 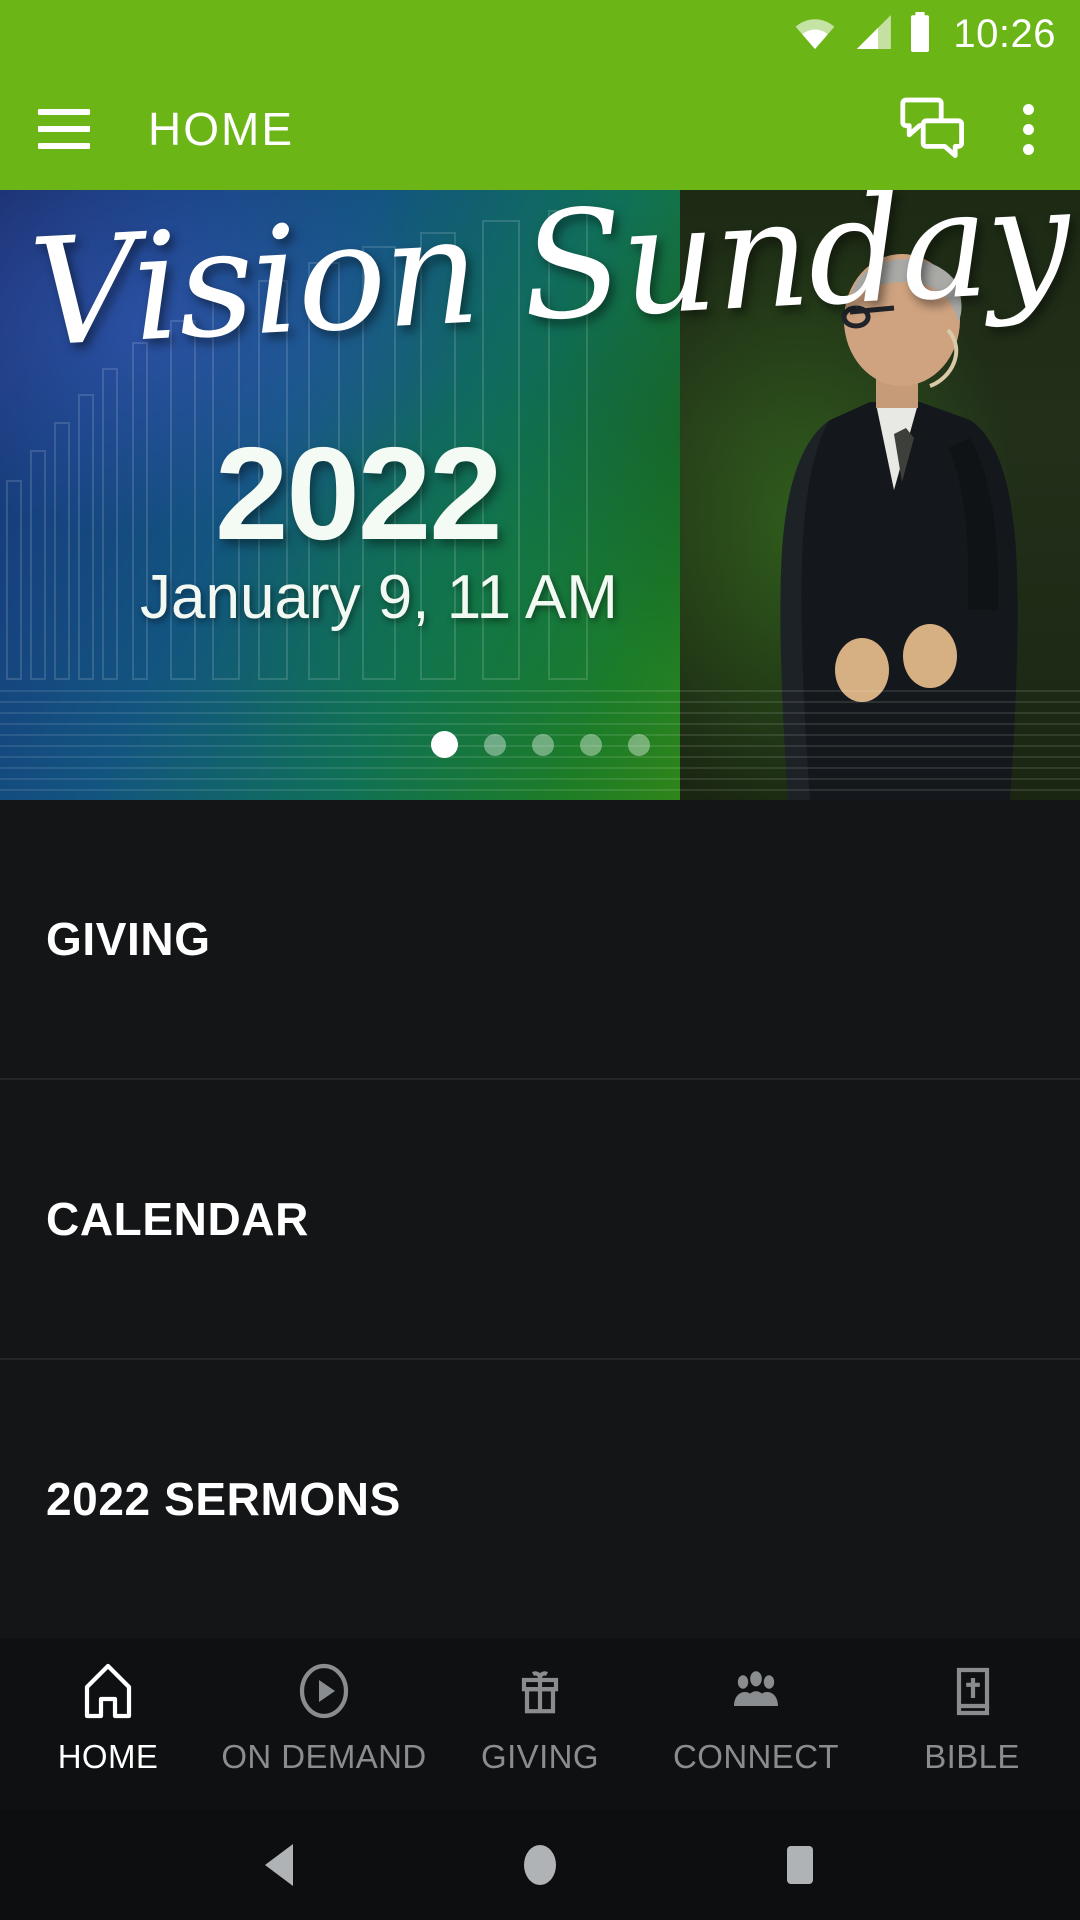 I want to click on tab-connect: CONNECT, so click(x=756, y=1718).